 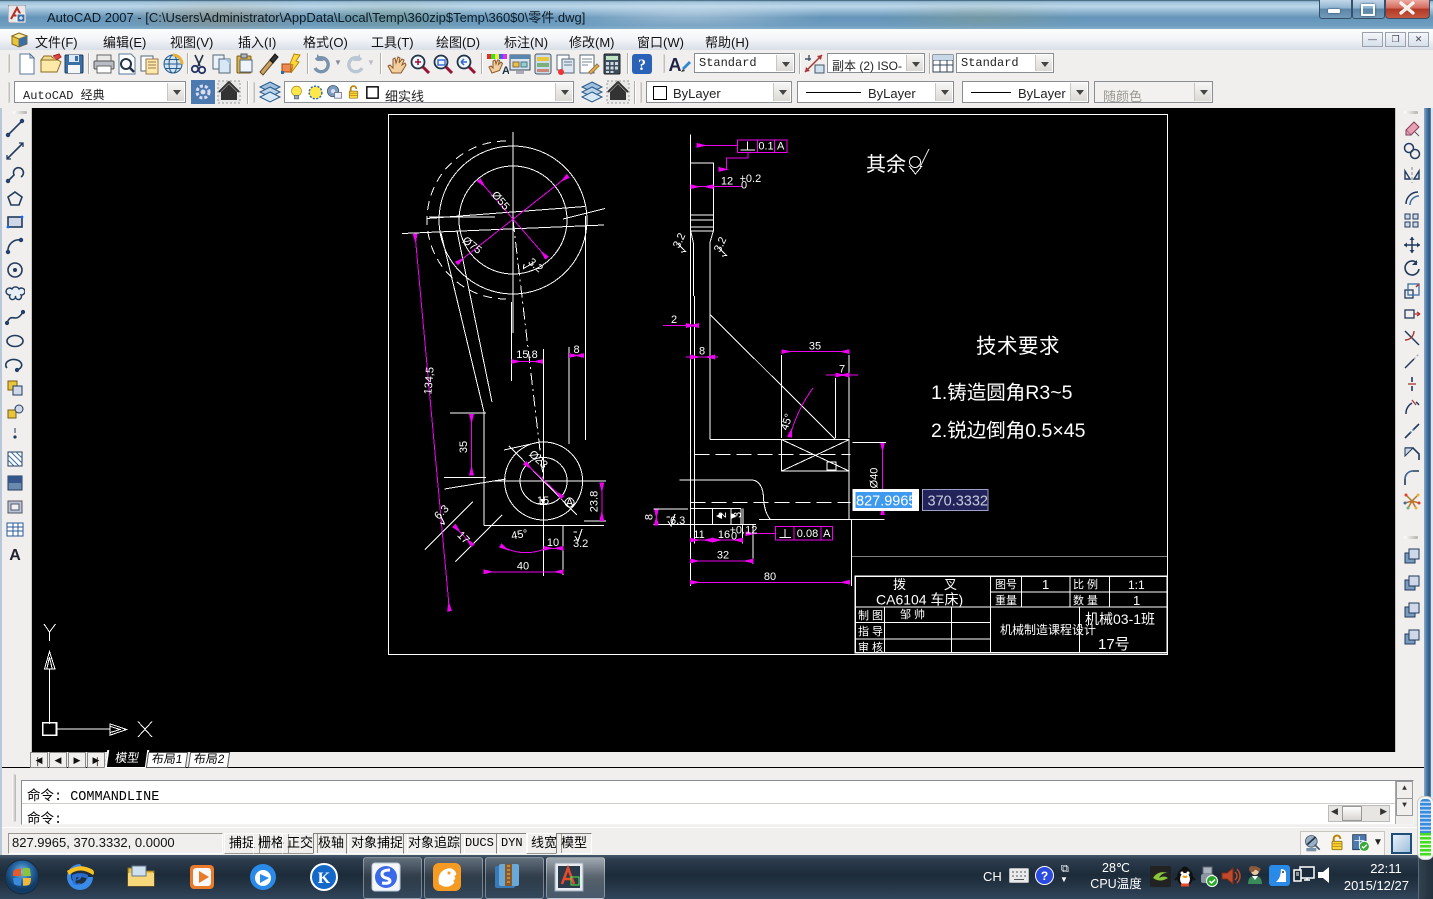 What do you see at coordinates (553, 543) in the screenshot?
I see `svg-text: 10` at bounding box center [553, 543].